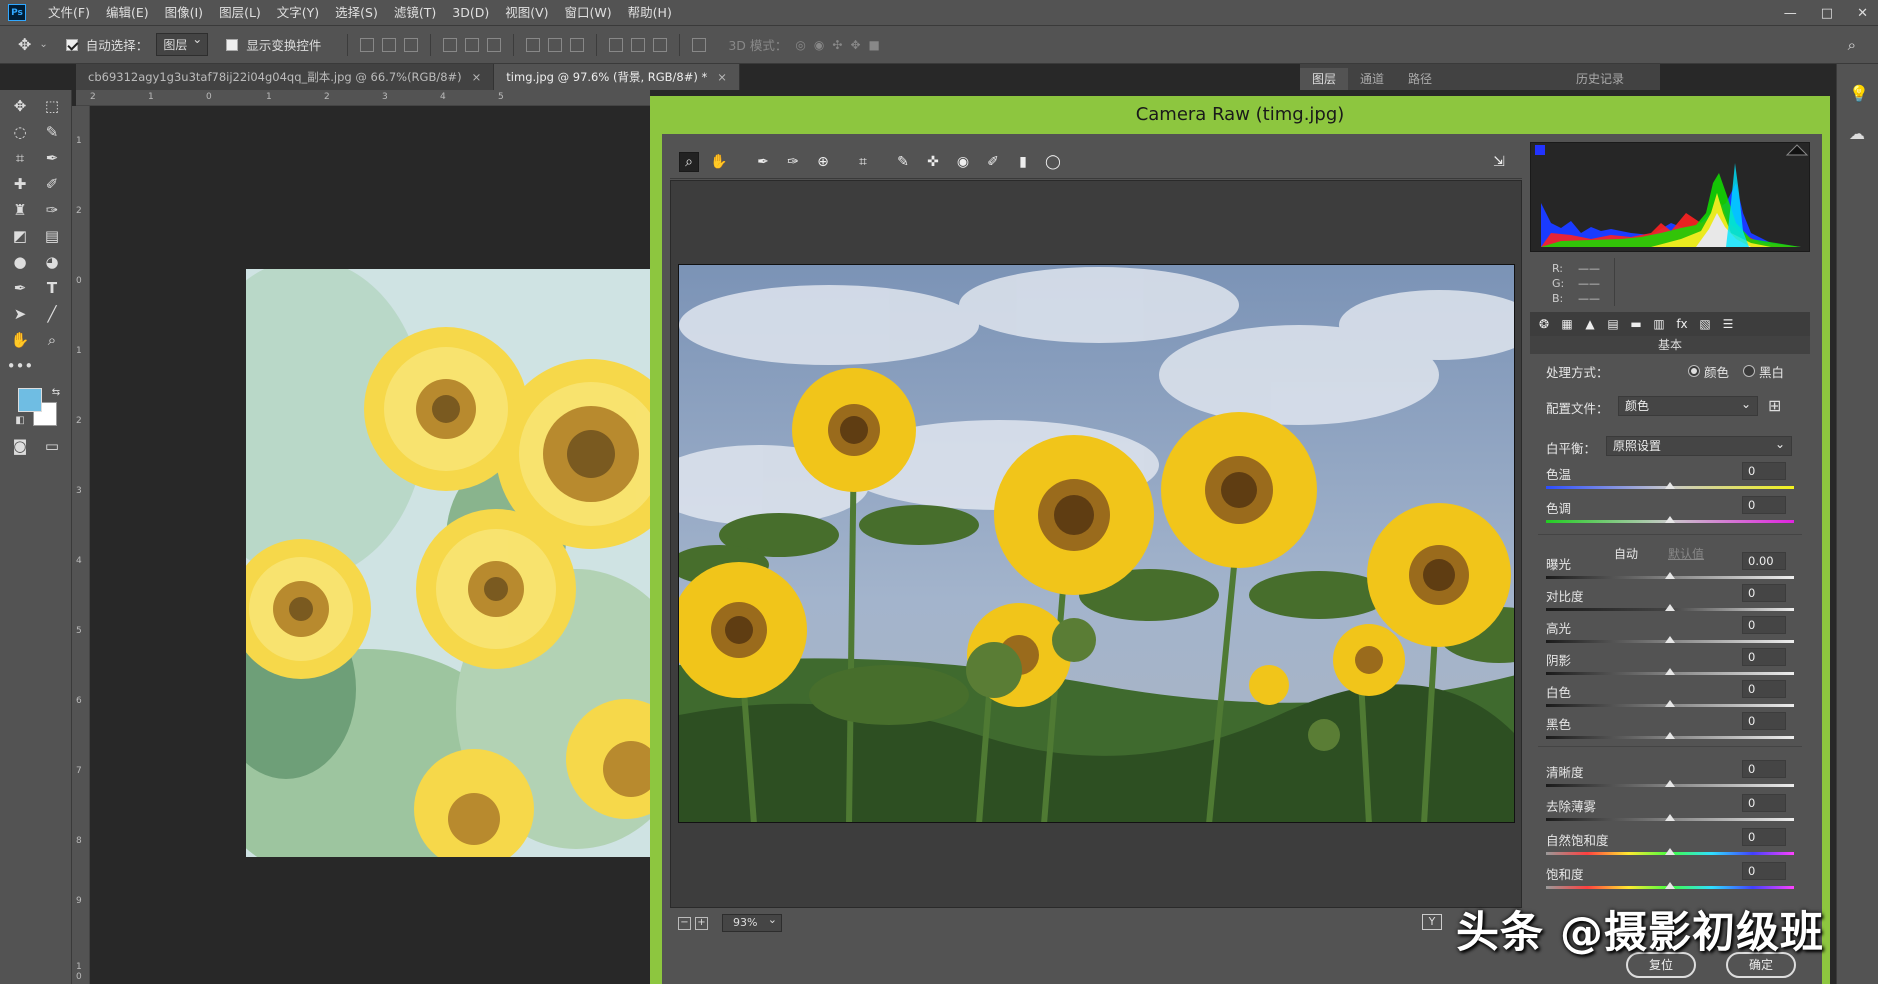 This screenshot has height=984, width=1878. I want to click on lightbulb-icon: 💡, so click(1859, 93).